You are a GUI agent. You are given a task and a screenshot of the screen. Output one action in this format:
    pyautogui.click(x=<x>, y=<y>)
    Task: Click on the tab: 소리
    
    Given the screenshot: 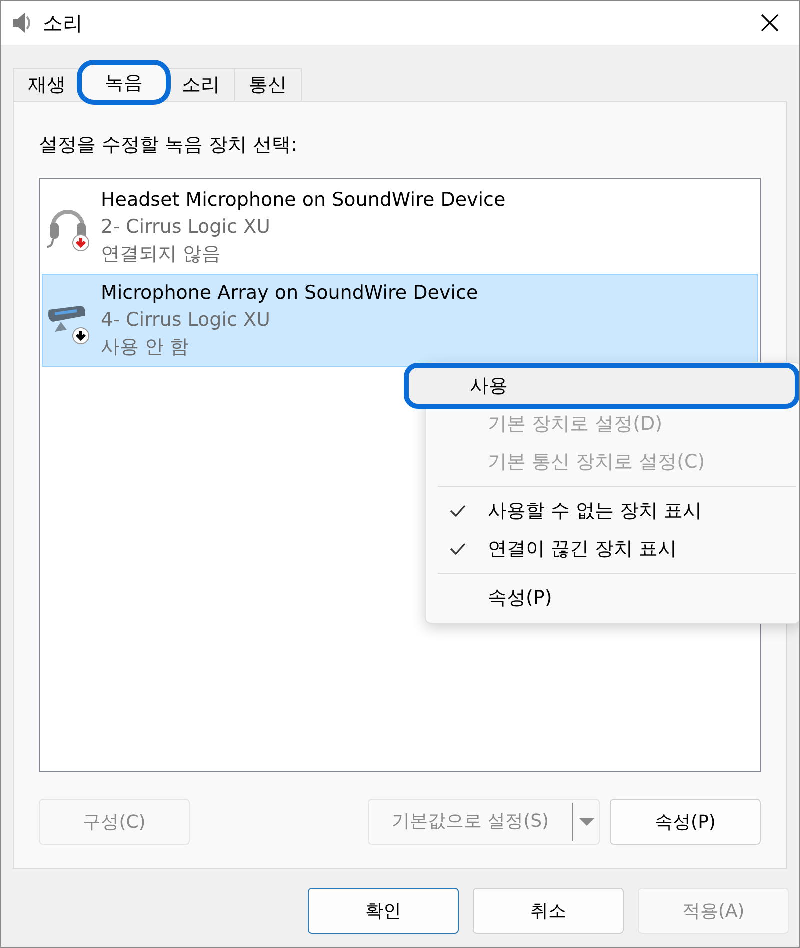 What is the action you would take?
    pyautogui.click(x=201, y=84)
    